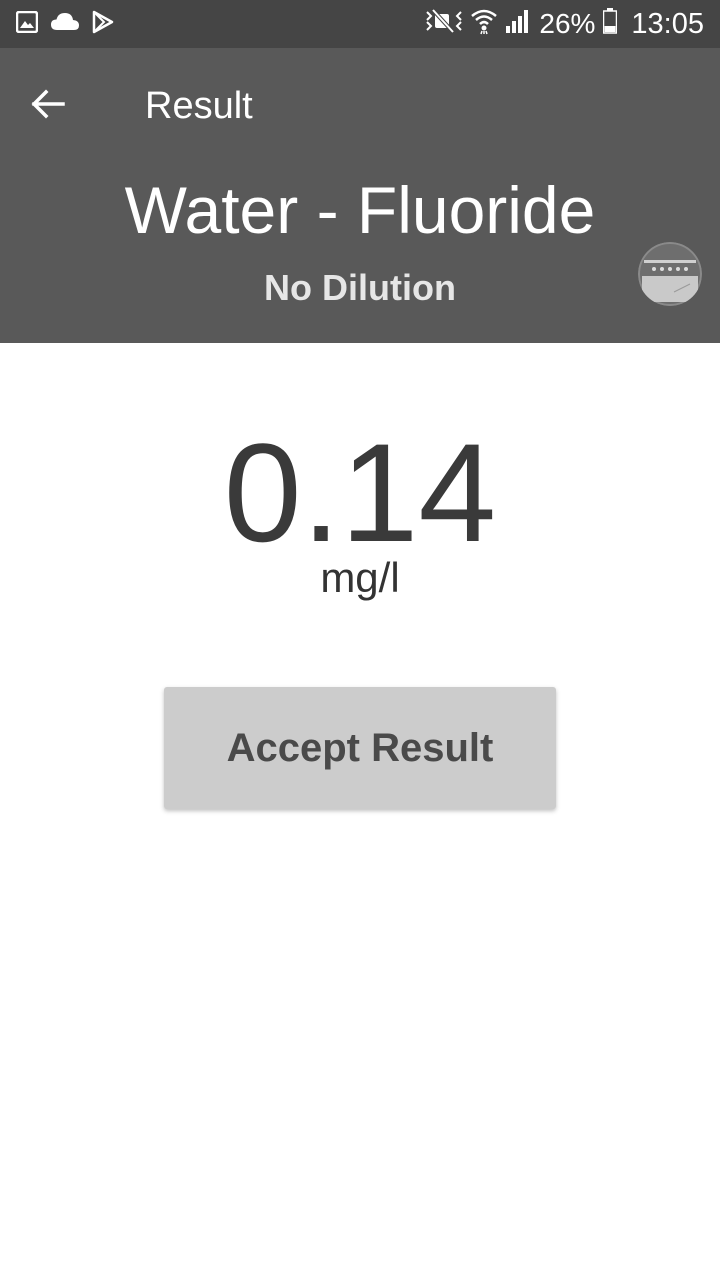 The image size is (720, 1280). Describe the element at coordinates (199, 106) in the screenshot. I see `toolbar-title: Result` at that location.